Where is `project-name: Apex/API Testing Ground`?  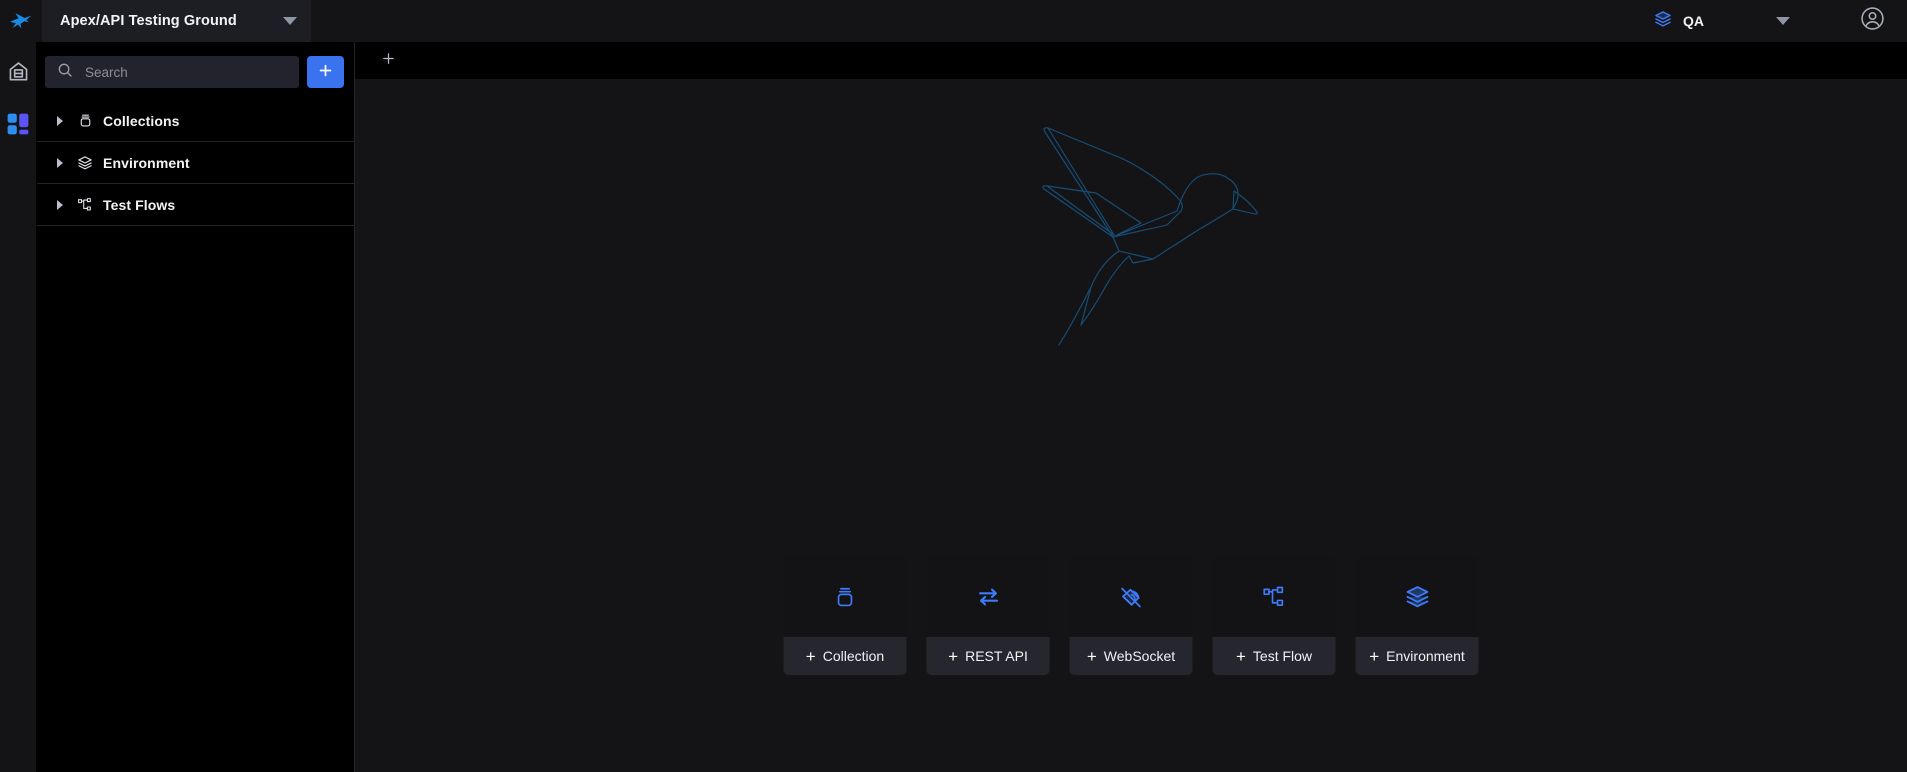 project-name: Apex/API Testing Ground is located at coordinates (148, 21).